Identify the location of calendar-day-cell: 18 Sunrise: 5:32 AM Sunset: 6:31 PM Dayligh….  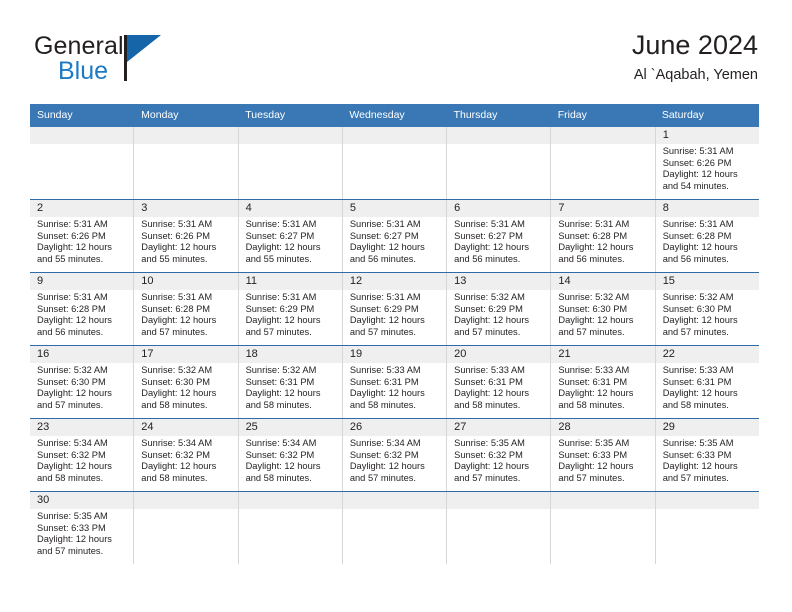
(290, 382).